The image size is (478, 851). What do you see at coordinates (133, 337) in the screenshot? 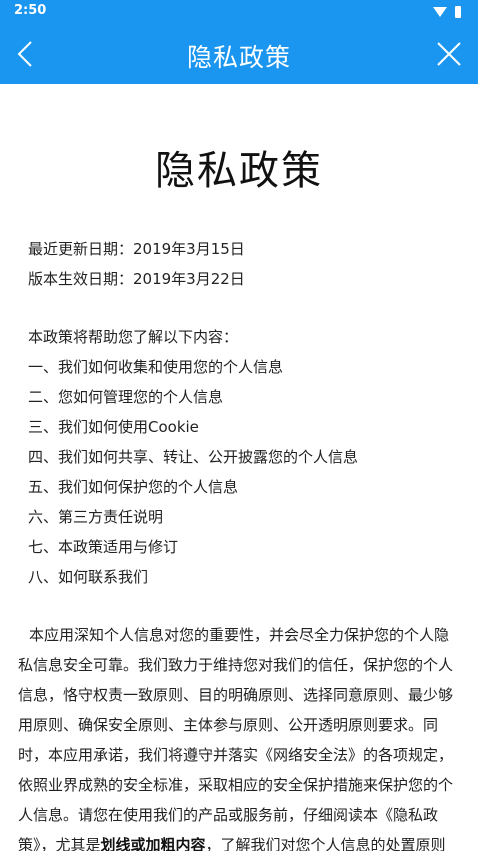
I see `toc-intro: 本政策将帮助您了解以下内容：` at bounding box center [133, 337].